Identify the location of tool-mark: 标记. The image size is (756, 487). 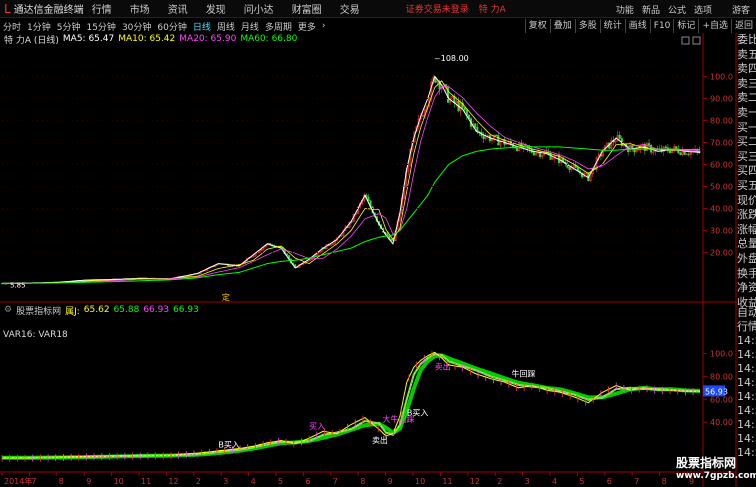
(685, 26).